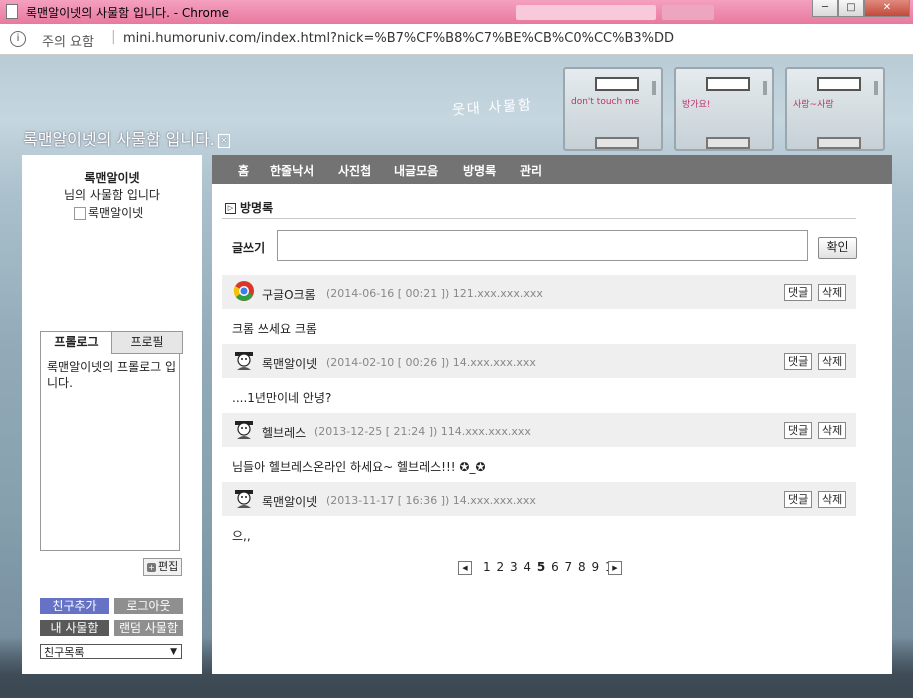 The width and height of the screenshot is (913, 698). Describe the element at coordinates (243, 291) in the screenshot. I see `chrome-icon` at that location.